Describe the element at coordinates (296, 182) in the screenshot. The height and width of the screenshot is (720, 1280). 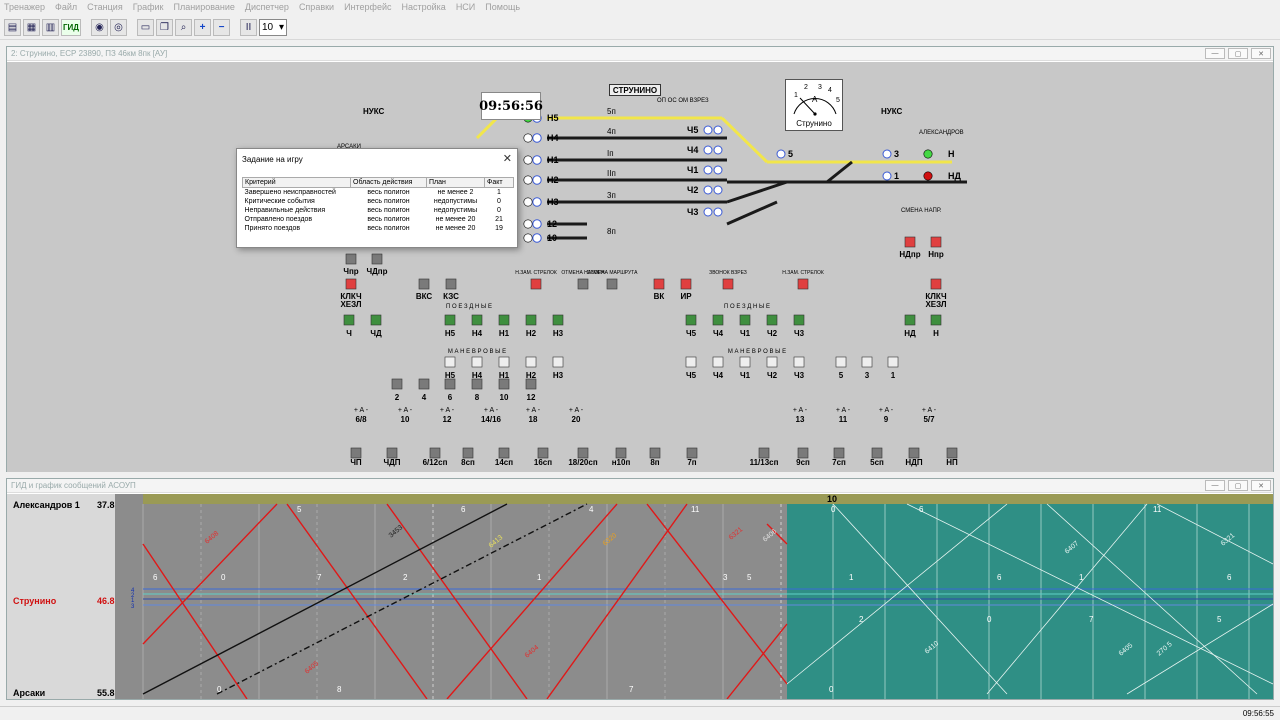
I see `column-header: Критерий` at that location.